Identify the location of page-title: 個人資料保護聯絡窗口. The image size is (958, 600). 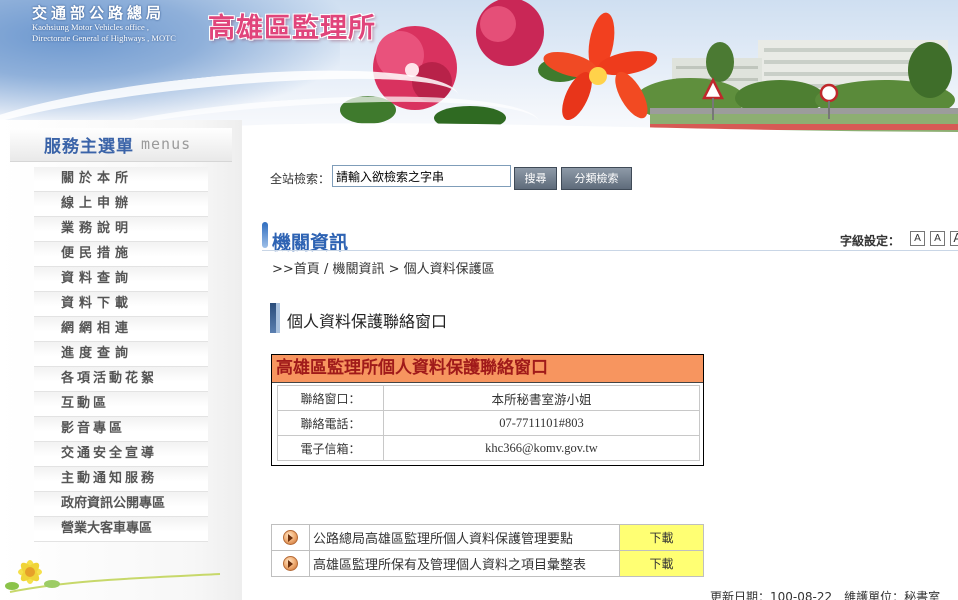
(367, 321).